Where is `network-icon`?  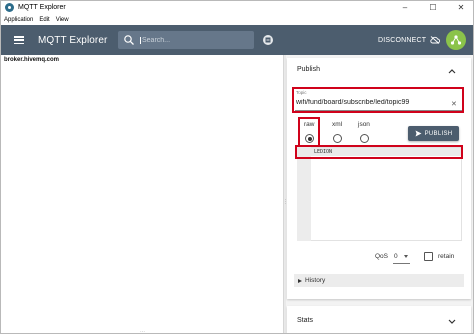
network-icon is located at coordinates (456, 40).